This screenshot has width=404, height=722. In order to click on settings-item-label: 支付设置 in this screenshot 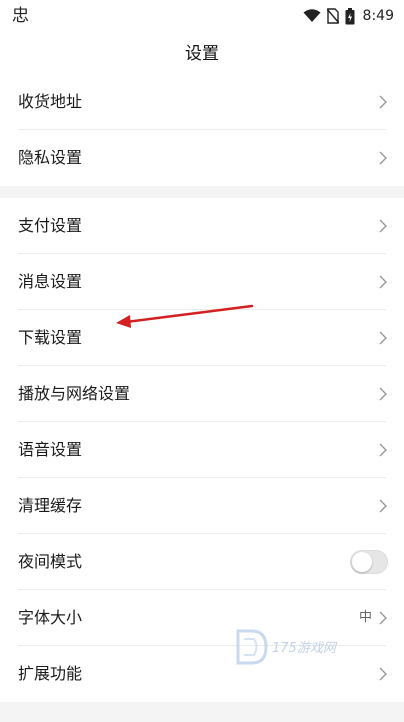, I will do `click(50, 225)`.